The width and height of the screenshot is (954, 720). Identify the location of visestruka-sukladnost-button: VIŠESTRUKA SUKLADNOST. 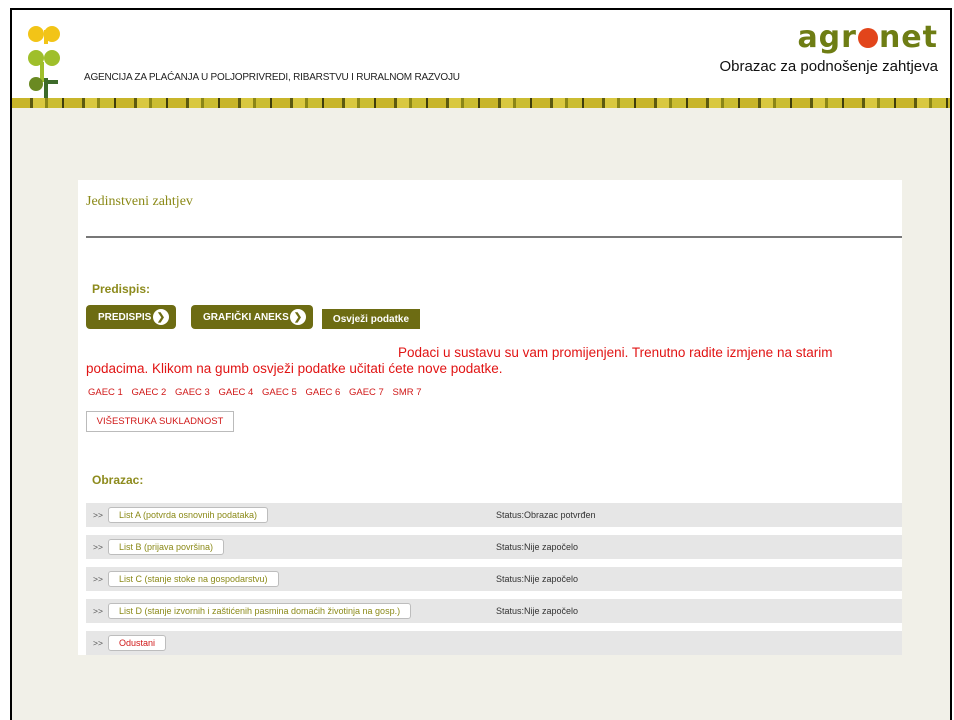
(160, 421).